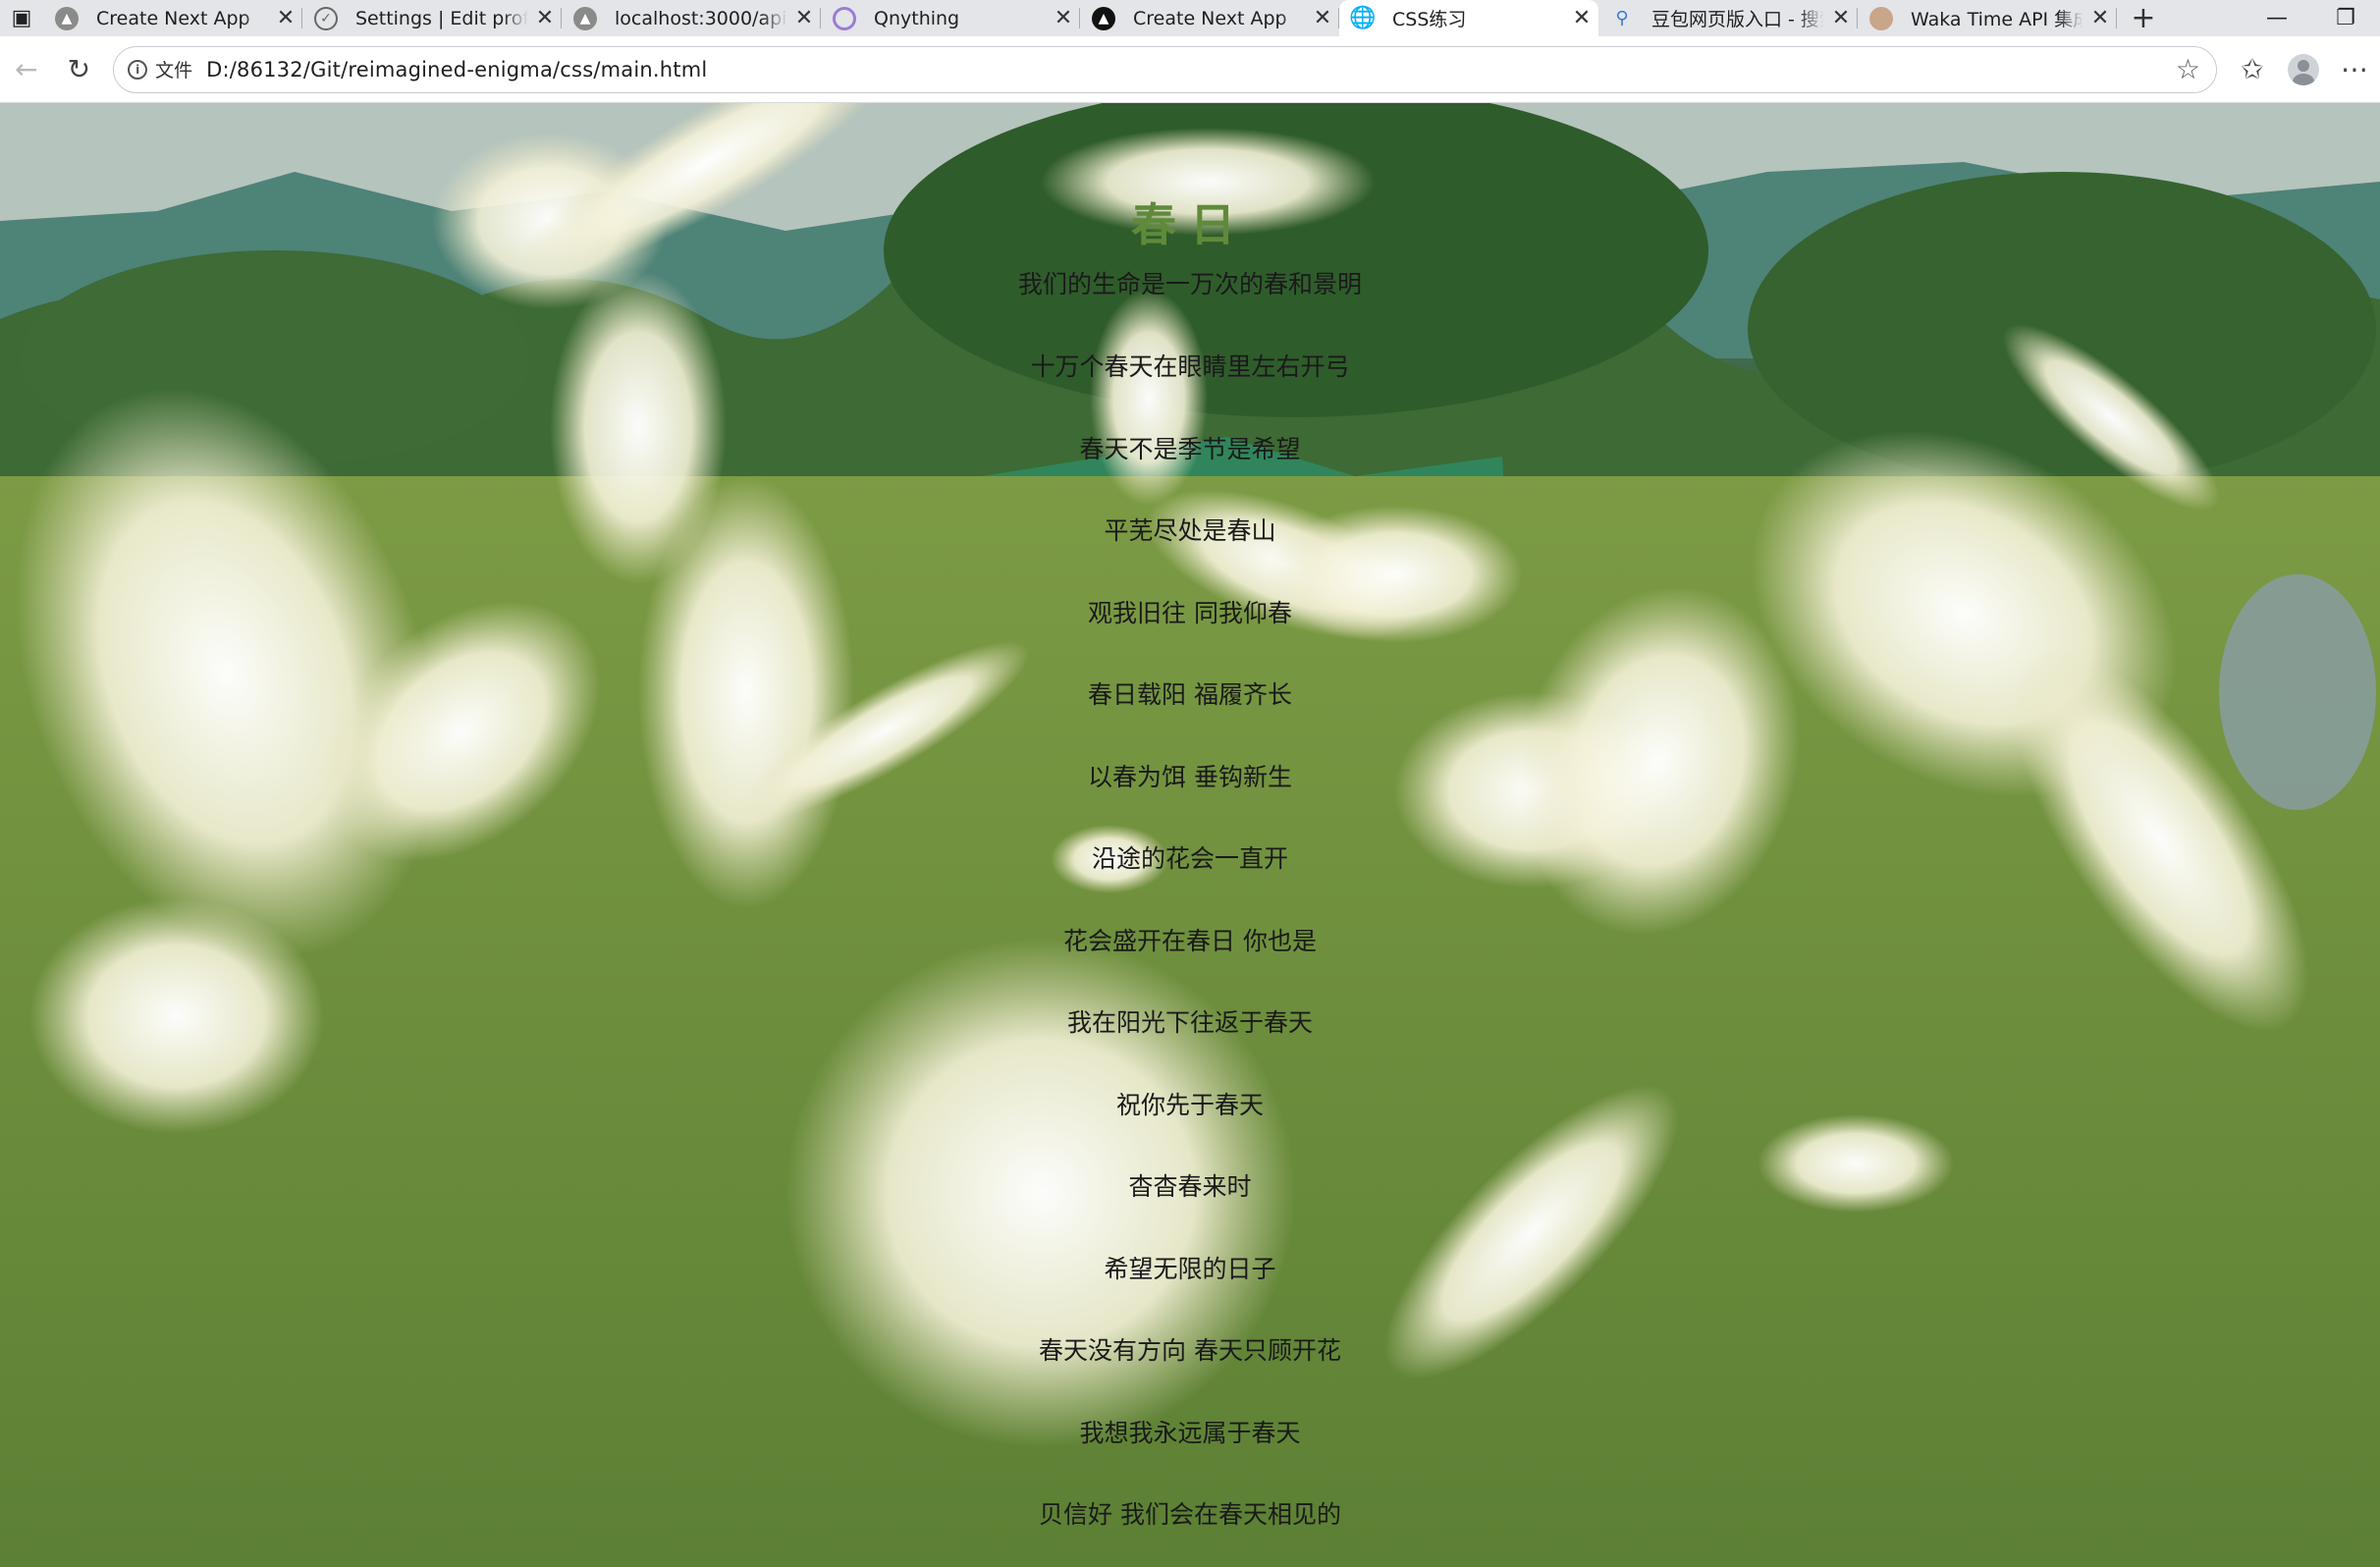 Image resolution: width=2380 pixels, height=1567 pixels. Describe the element at coordinates (1190, 613) in the screenshot. I see `poem-line: 观我旧往 同我仰春` at that location.